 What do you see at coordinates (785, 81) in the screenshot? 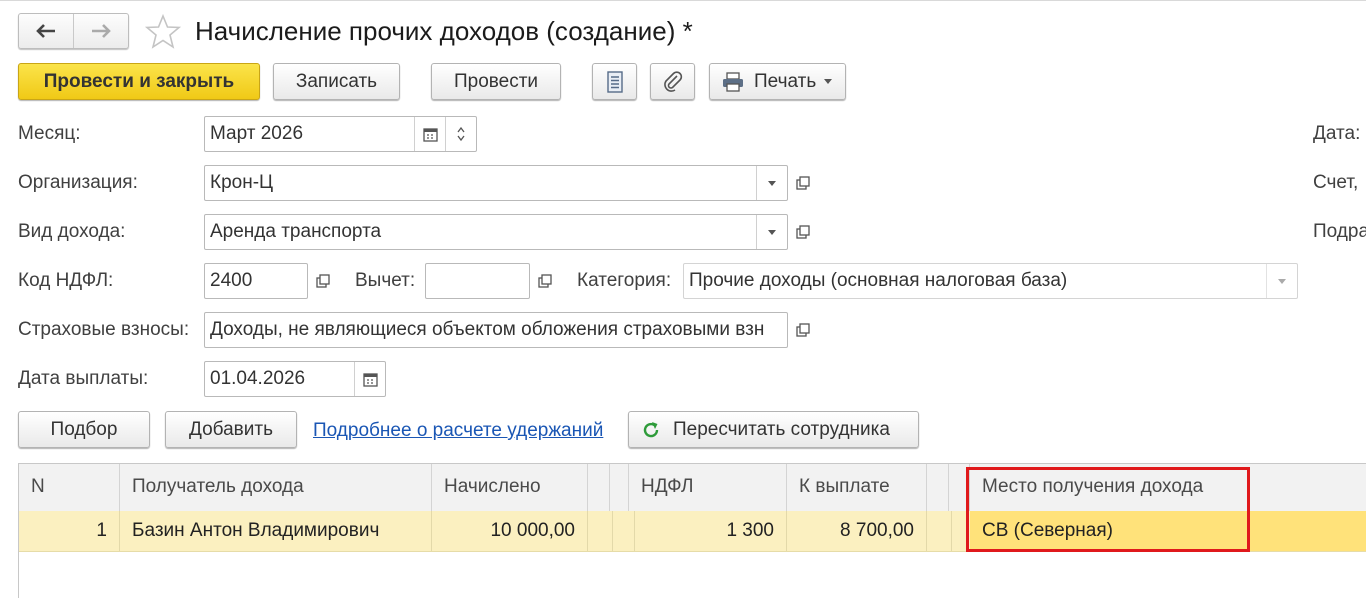
I see `print-label: Печать` at bounding box center [785, 81].